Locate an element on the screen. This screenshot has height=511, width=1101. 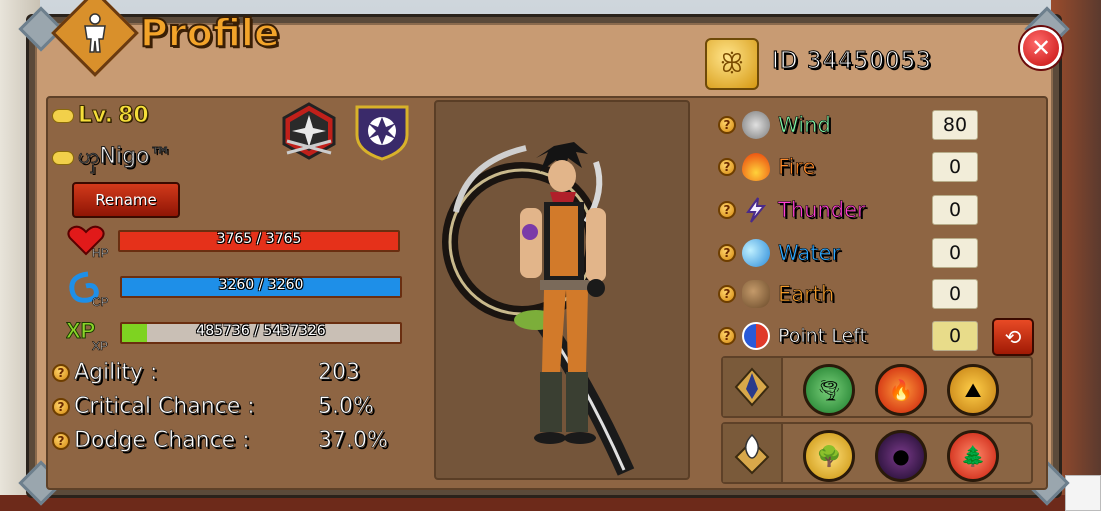
hp-bar: 3765 / 3765 is located at coordinates (259, 241).